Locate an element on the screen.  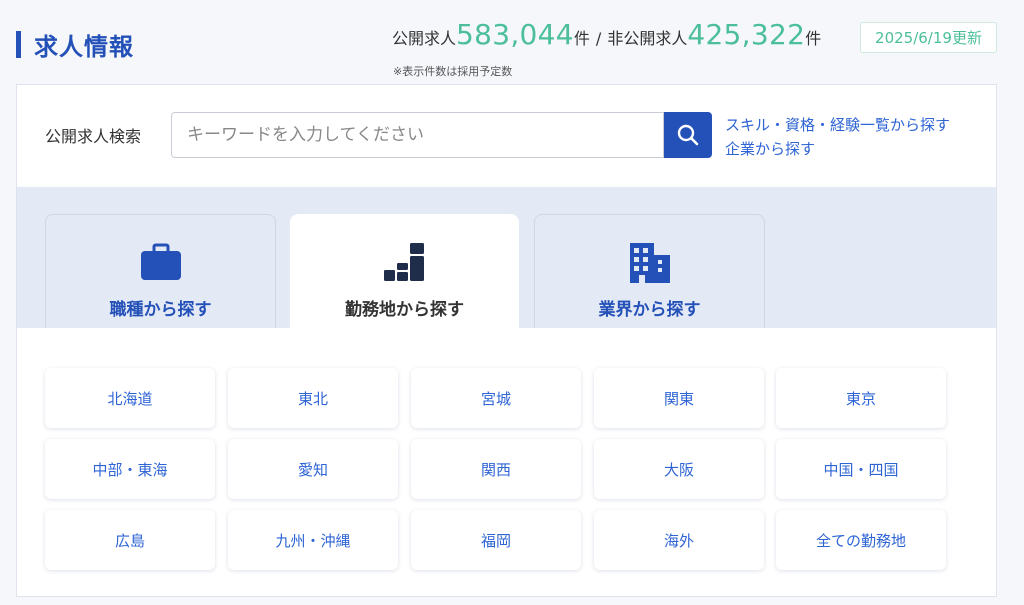
region-button-aichi: 愛知 is located at coordinates (313, 469).